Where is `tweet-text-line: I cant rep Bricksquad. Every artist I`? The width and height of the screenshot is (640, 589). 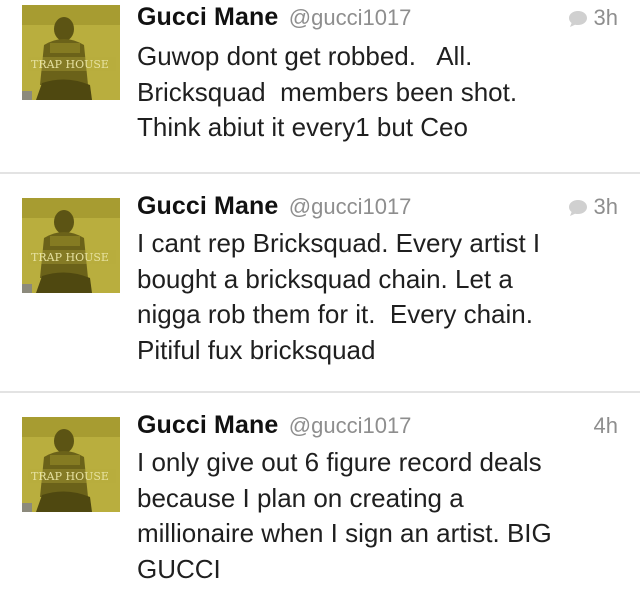 tweet-text-line: I cant rep Bricksquad. Every artist I is located at coordinates (339, 243).